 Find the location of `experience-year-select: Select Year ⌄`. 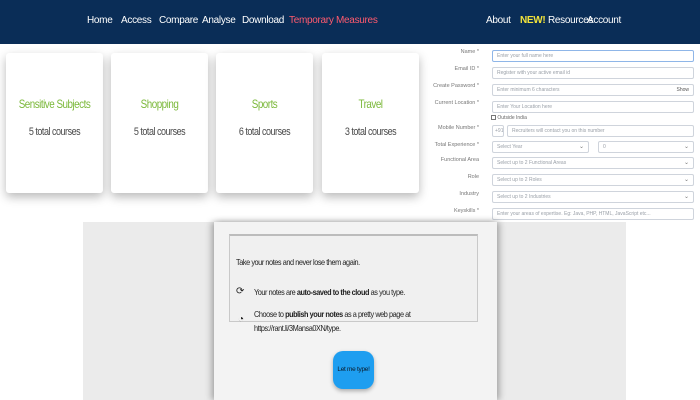

experience-year-select: Select Year ⌄ is located at coordinates (540, 147).